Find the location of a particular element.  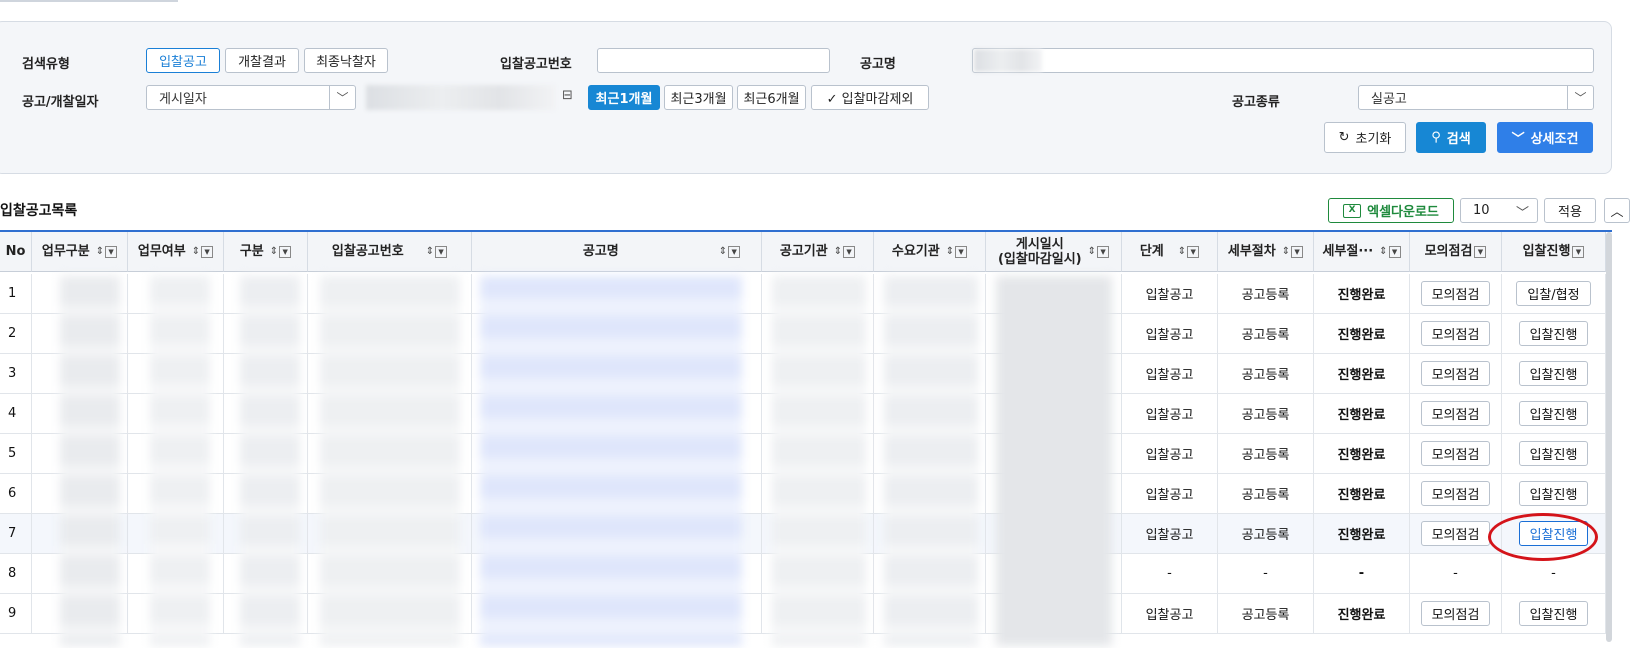

cell-text: 7 is located at coordinates (12, 533).